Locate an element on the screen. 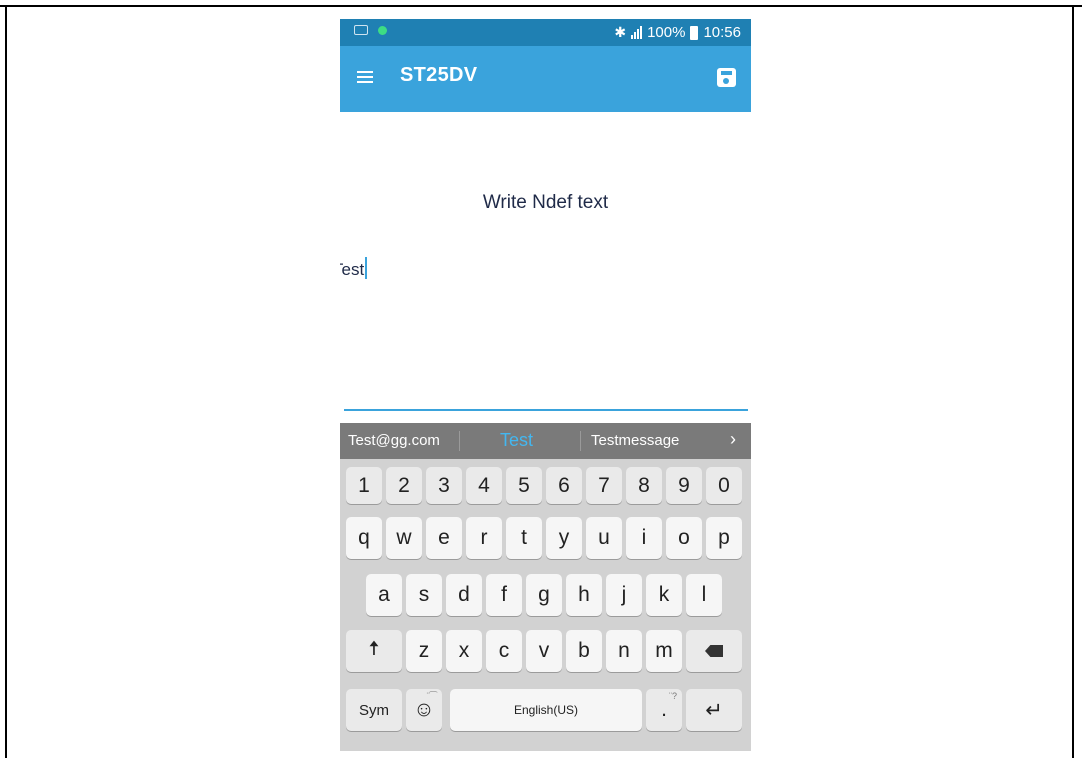 The image size is (1082, 758). key-w: w is located at coordinates (404, 538).